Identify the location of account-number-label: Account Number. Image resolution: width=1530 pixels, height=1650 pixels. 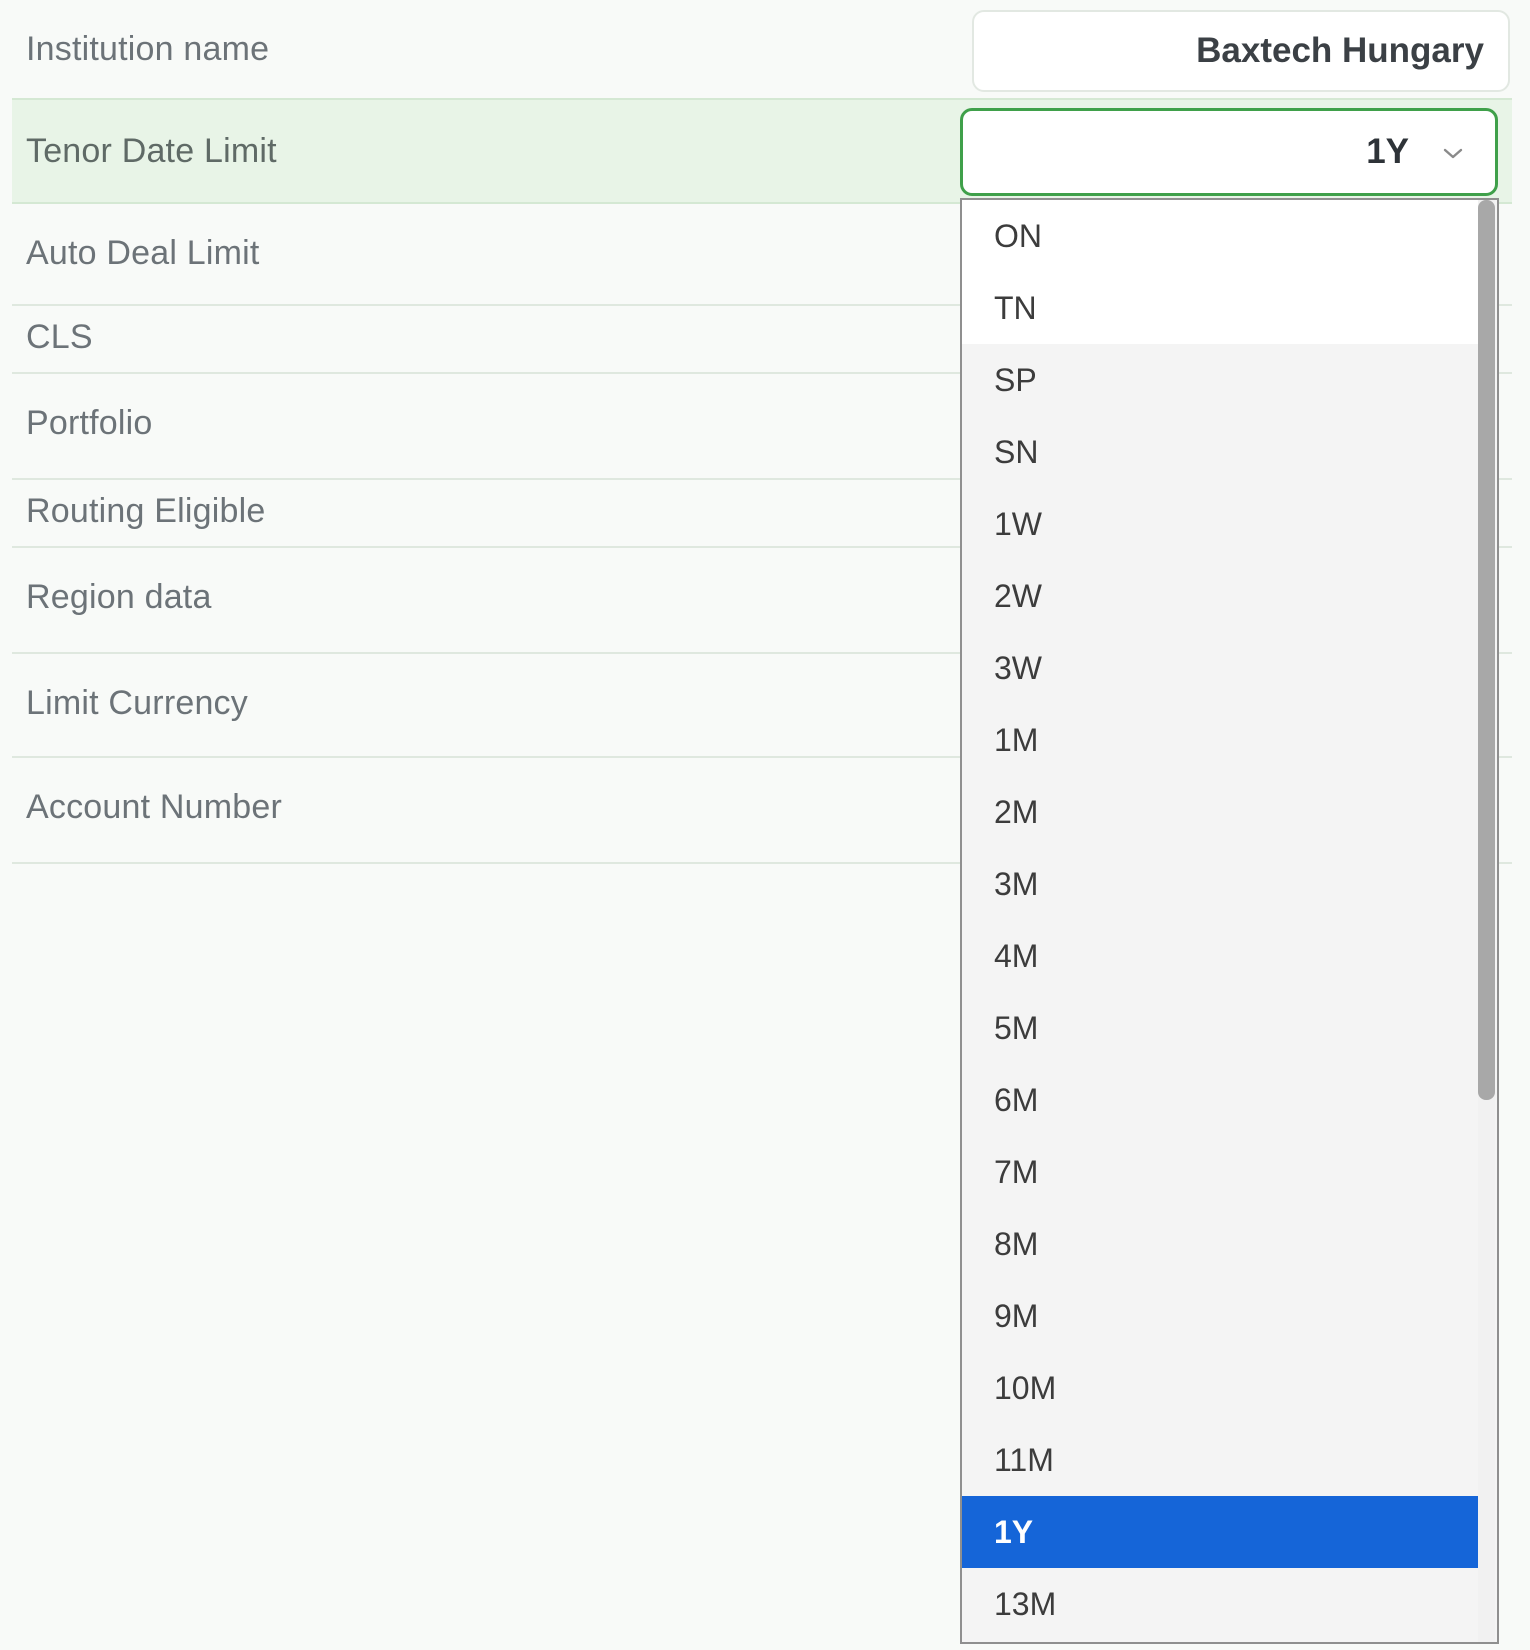
(154, 807).